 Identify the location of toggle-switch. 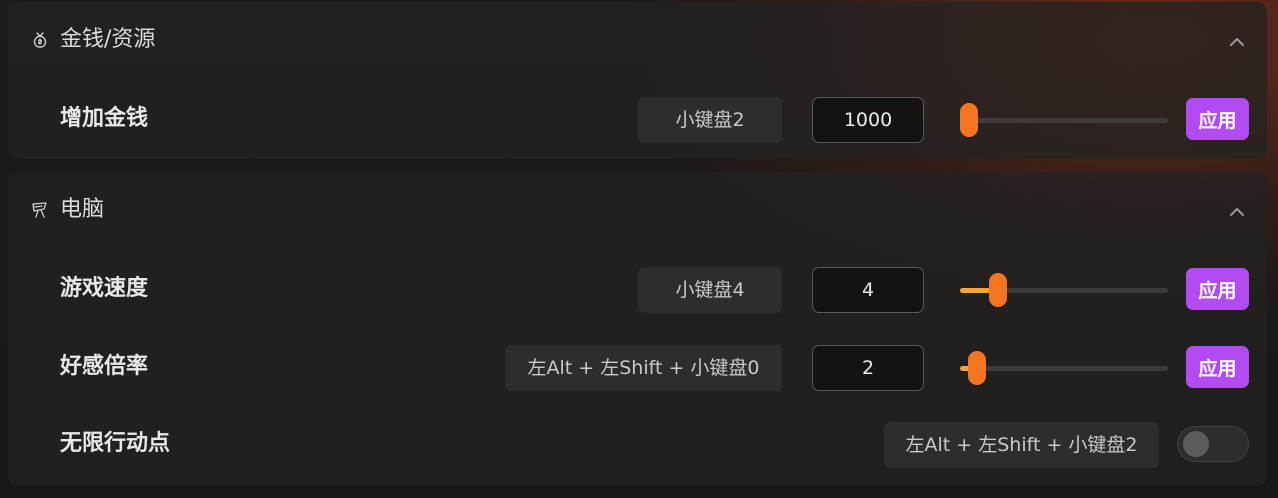
(1213, 444).